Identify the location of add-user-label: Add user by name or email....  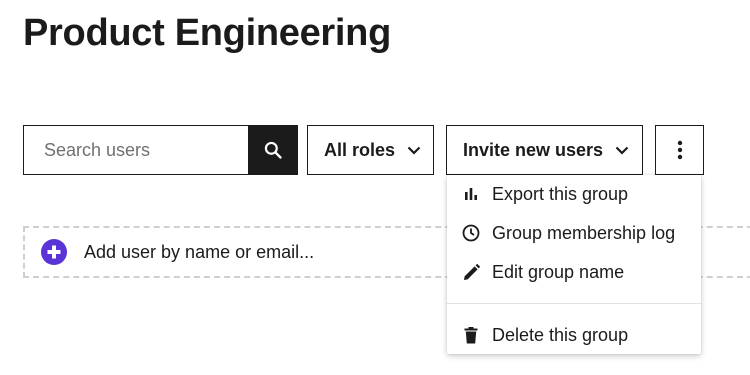
(199, 251).